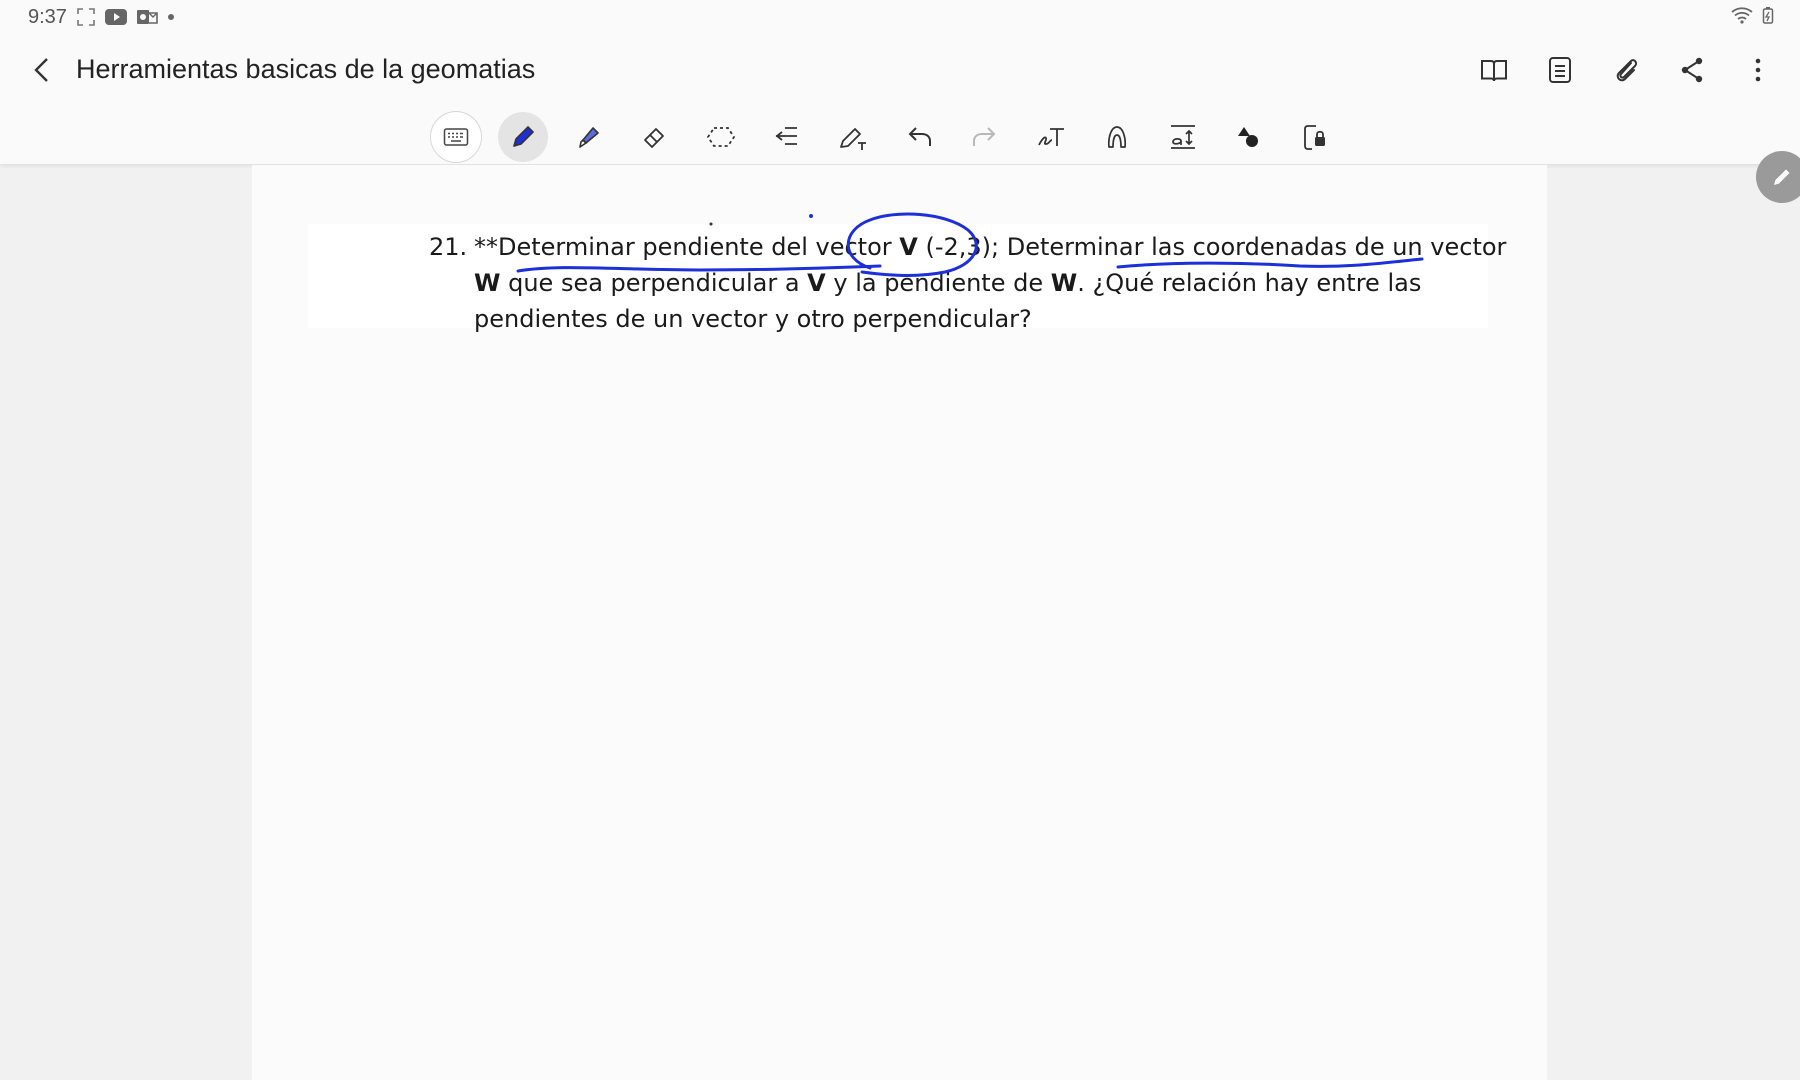 Image resolution: width=1800 pixels, height=1080 pixels. I want to click on lasso-icon, so click(721, 137).